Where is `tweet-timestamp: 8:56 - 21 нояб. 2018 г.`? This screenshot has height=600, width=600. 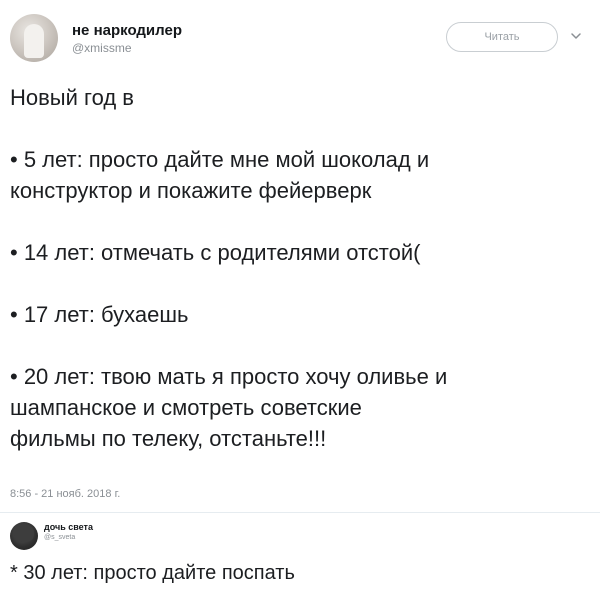
tweet-timestamp: 8:56 - 21 нояб. 2018 г. is located at coordinates (65, 494).